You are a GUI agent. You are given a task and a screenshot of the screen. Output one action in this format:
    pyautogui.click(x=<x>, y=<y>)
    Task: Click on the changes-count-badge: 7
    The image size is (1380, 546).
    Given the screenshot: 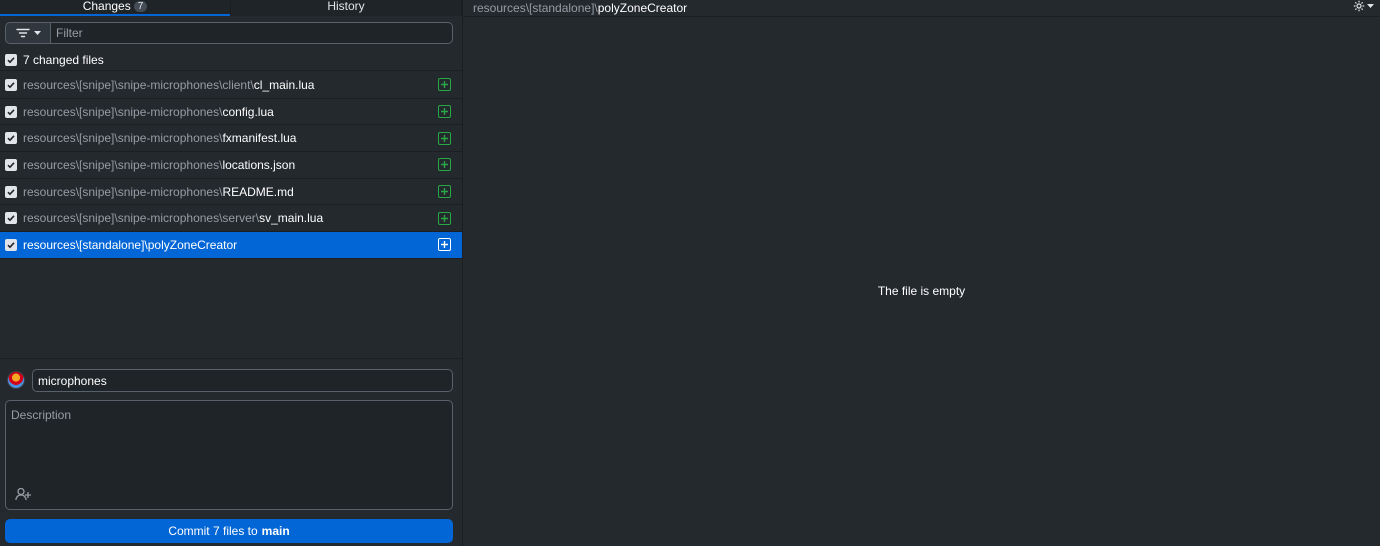 What is the action you would take?
    pyautogui.click(x=140, y=6)
    